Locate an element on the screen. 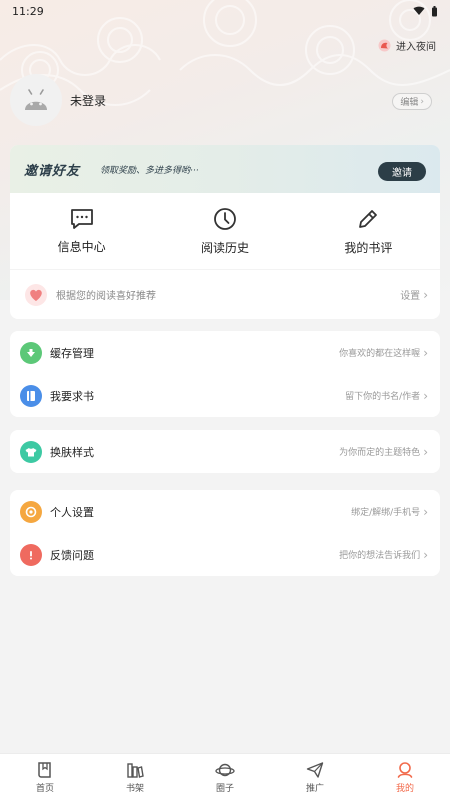  cloud-download-icon is located at coordinates (31, 352).